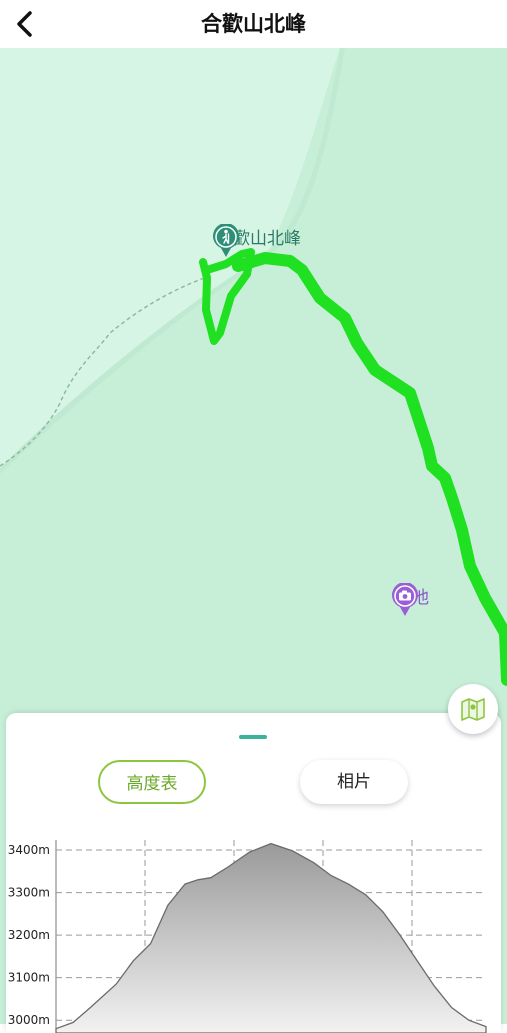 Image resolution: width=507 pixels, height=1033 pixels. I want to click on header-bar: 合歡山北峰, so click(253, 24).